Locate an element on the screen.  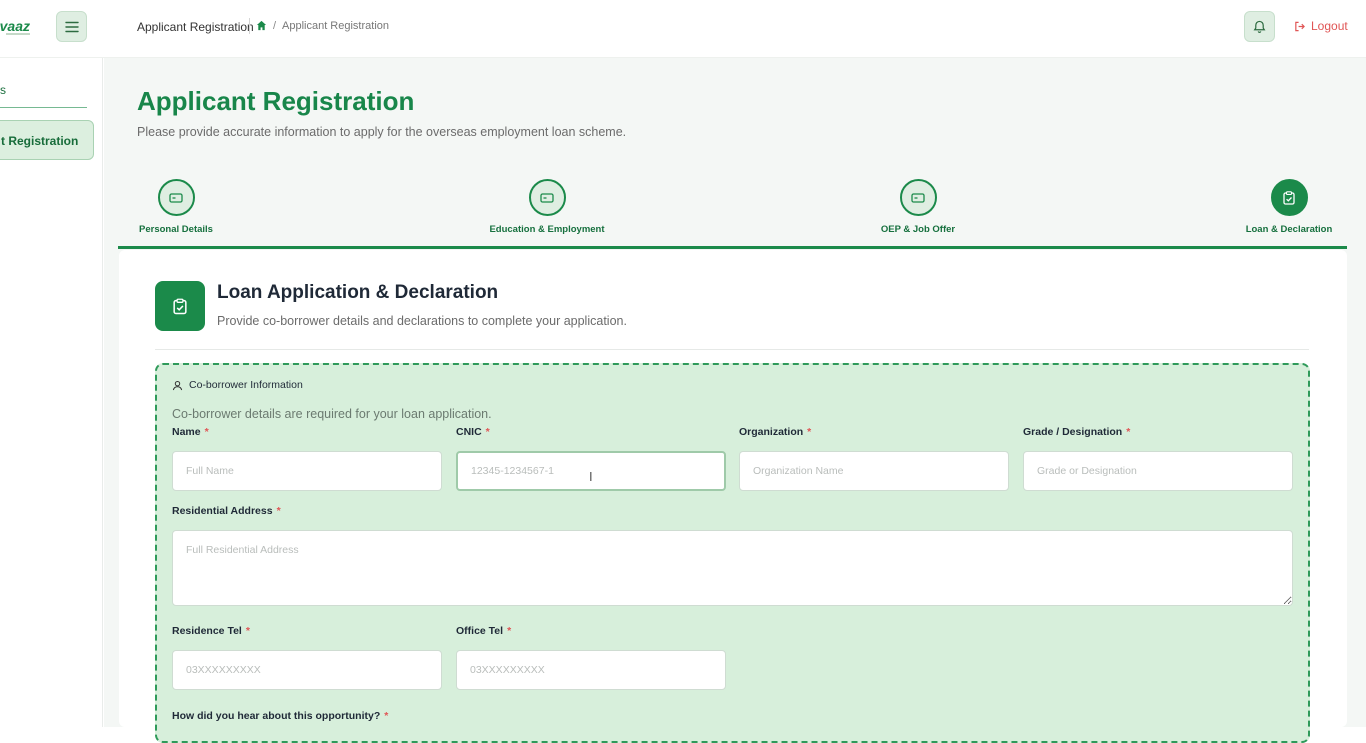
sidebar-section-label: s is located at coordinates (3, 90).